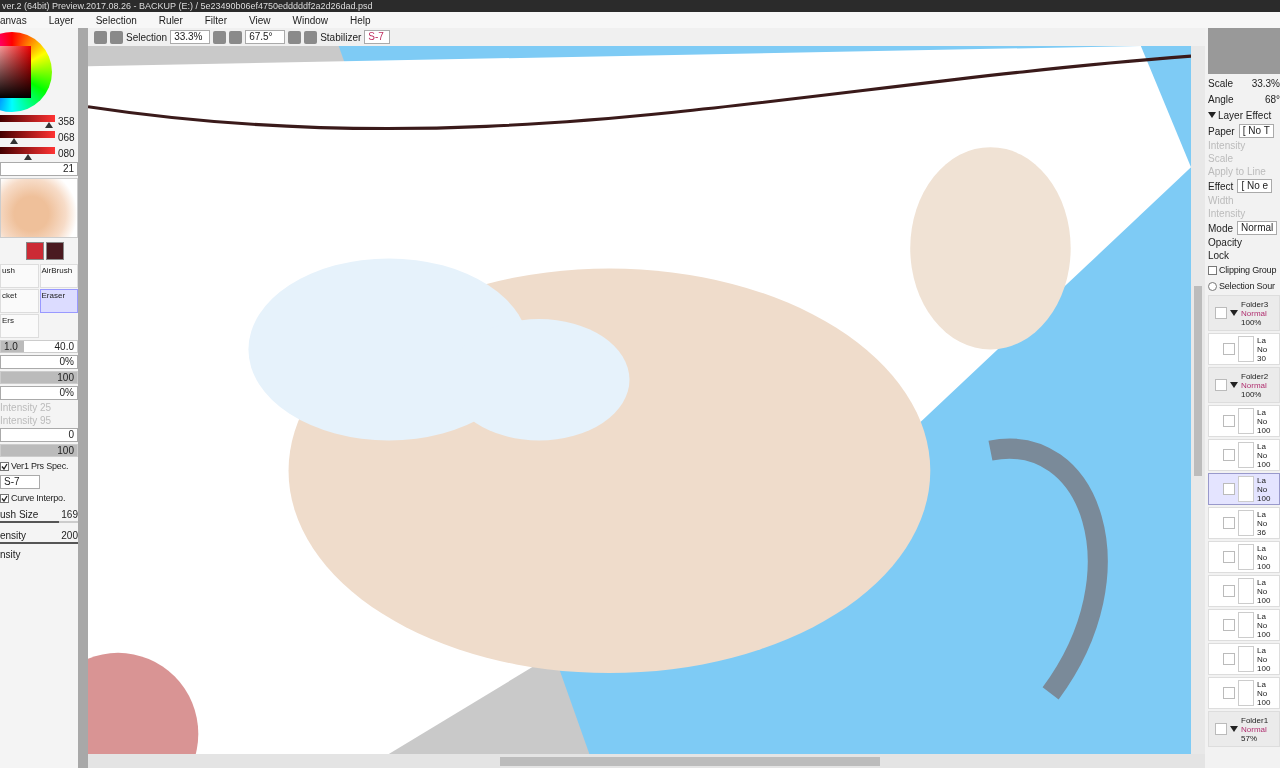 Image resolution: width=1280 pixels, height=768 pixels. I want to click on redo-button, so click(116, 37).